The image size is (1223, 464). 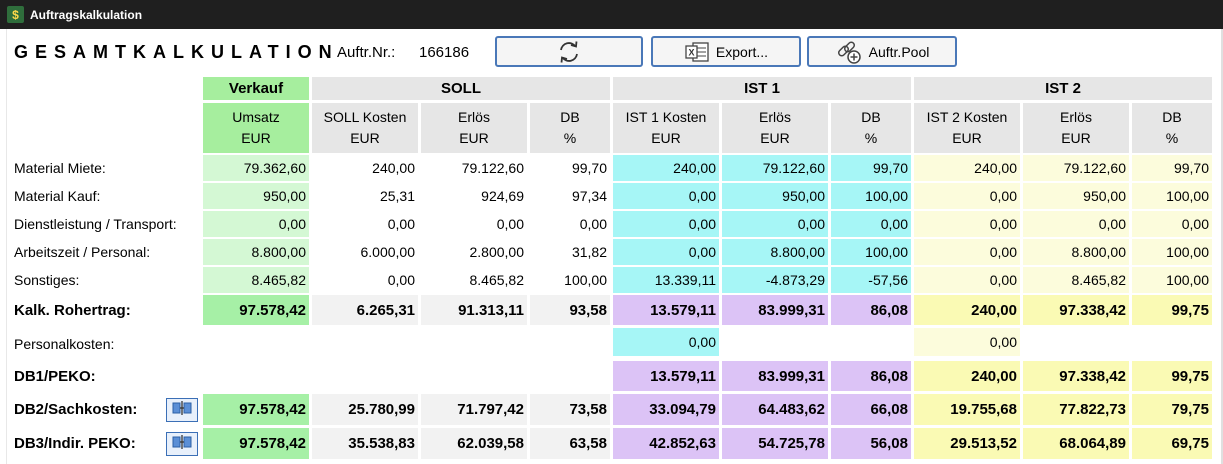 I want to click on value-cell-bold: 240,00, so click(x=967, y=376).